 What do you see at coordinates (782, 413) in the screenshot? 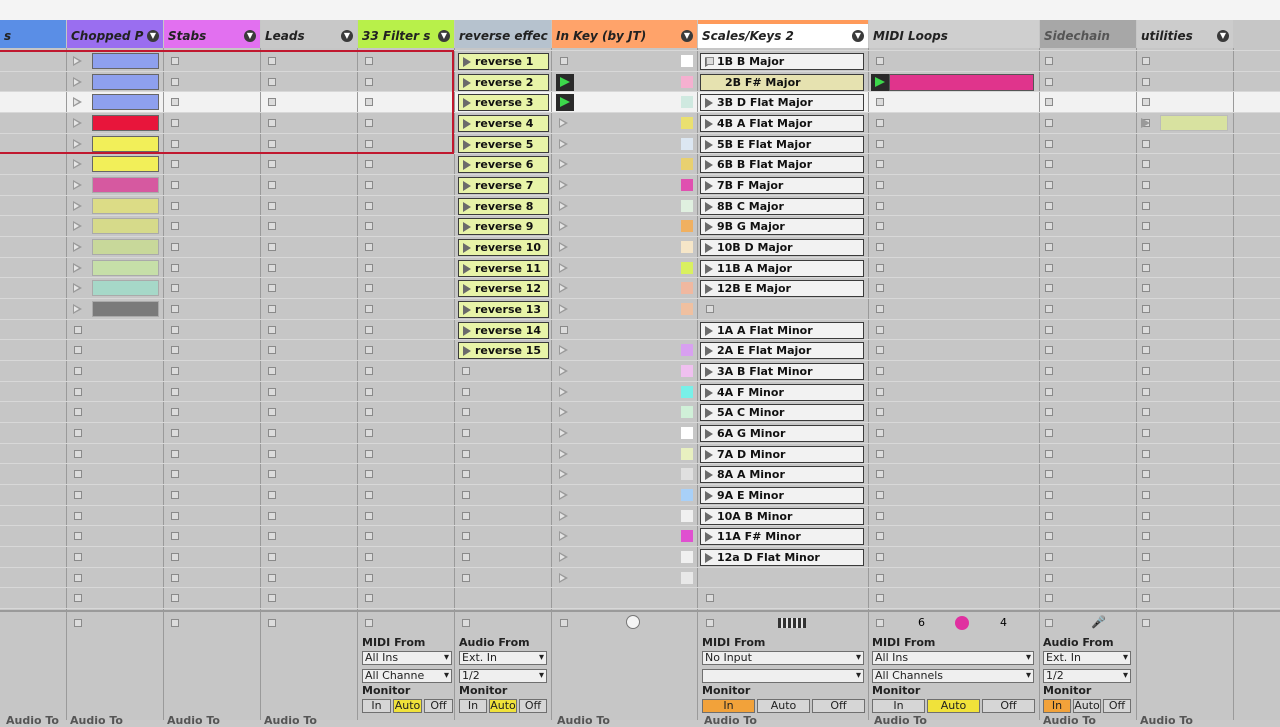
I see `scale-clip: 5A C Minor` at bounding box center [782, 413].